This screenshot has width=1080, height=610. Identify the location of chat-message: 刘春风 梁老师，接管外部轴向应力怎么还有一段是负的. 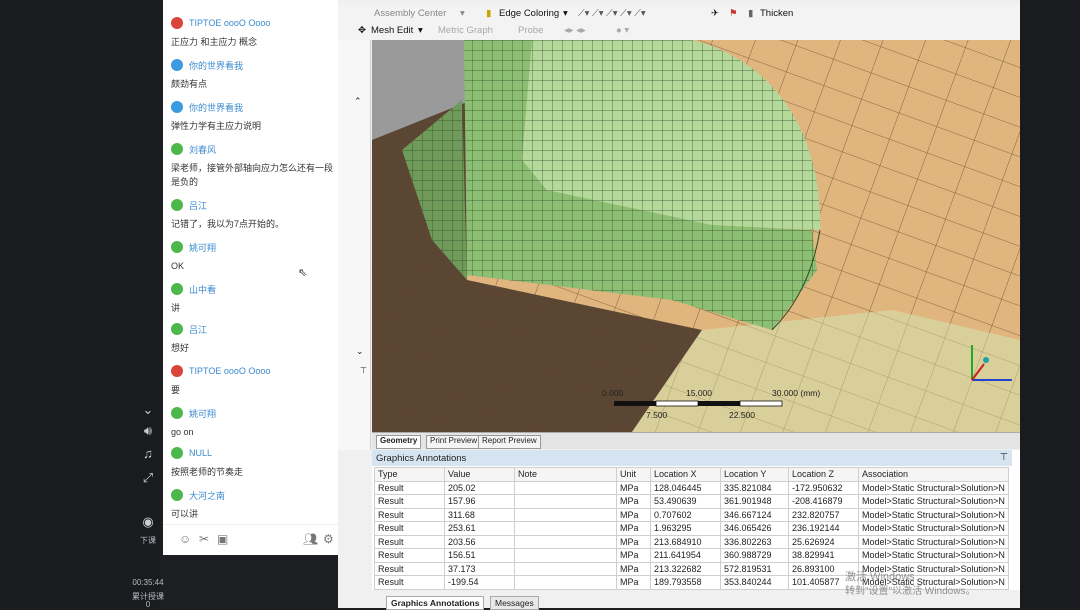
(254, 165).